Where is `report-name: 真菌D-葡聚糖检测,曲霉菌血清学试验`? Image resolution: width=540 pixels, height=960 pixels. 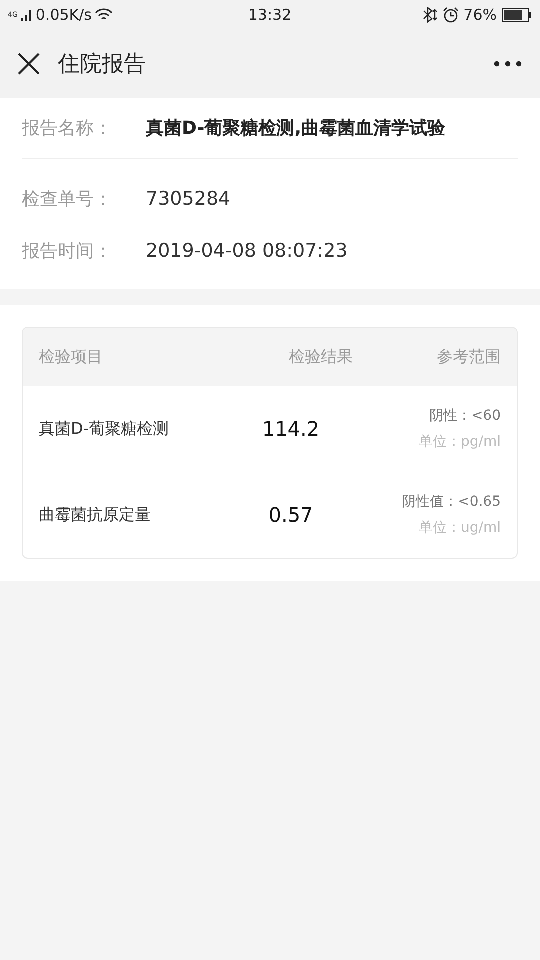
report-name: 真菌D-葡聚糖检测,曲霉菌血清学试验 is located at coordinates (296, 128).